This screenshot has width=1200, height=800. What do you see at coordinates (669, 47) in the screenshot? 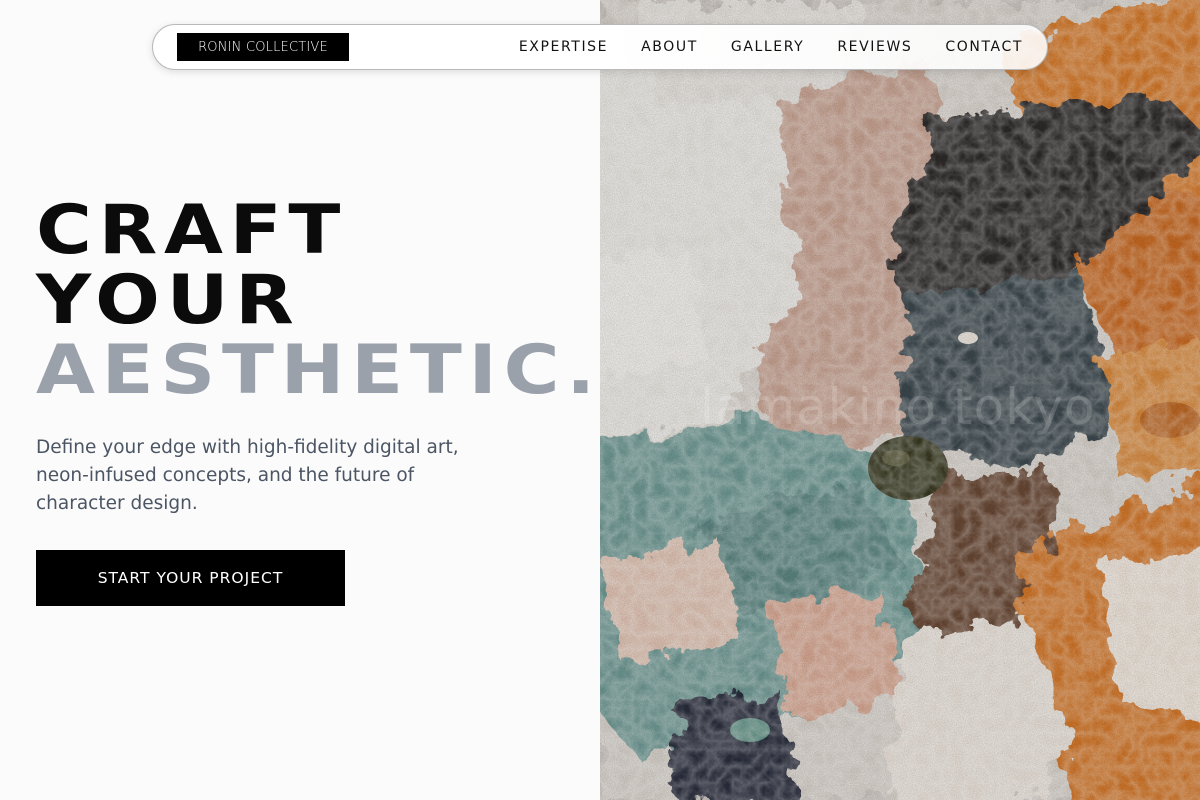
I see `nav-link-about: ABOUT` at bounding box center [669, 47].